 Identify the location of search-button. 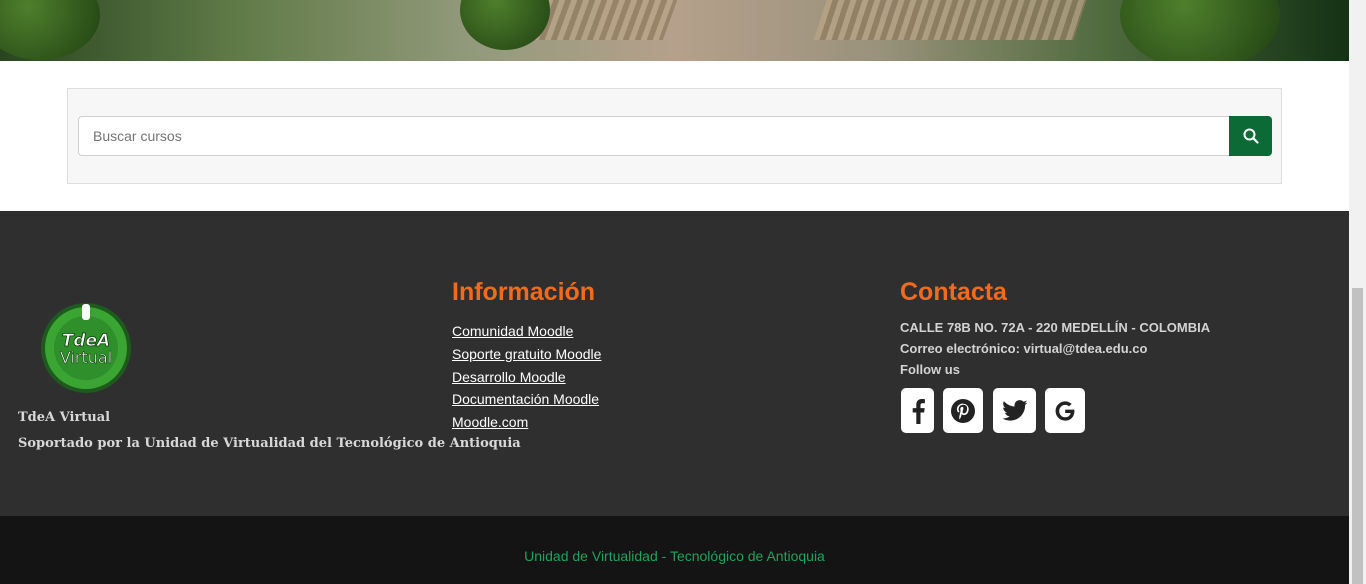
(1250, 136).